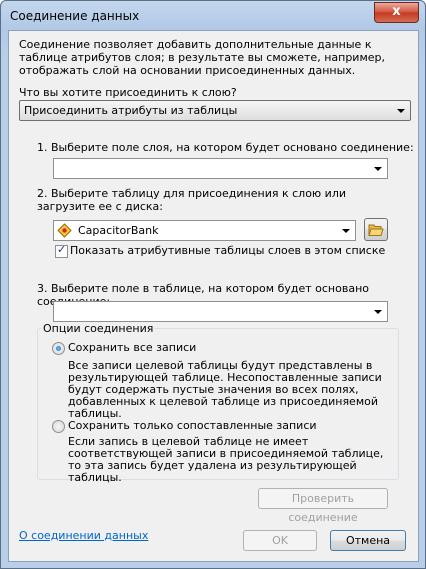 The width and height of the screenshot is (426, 569). I want to click on keep-matching-label: Сохранить только сопоставленные записи, so click(192, 425).